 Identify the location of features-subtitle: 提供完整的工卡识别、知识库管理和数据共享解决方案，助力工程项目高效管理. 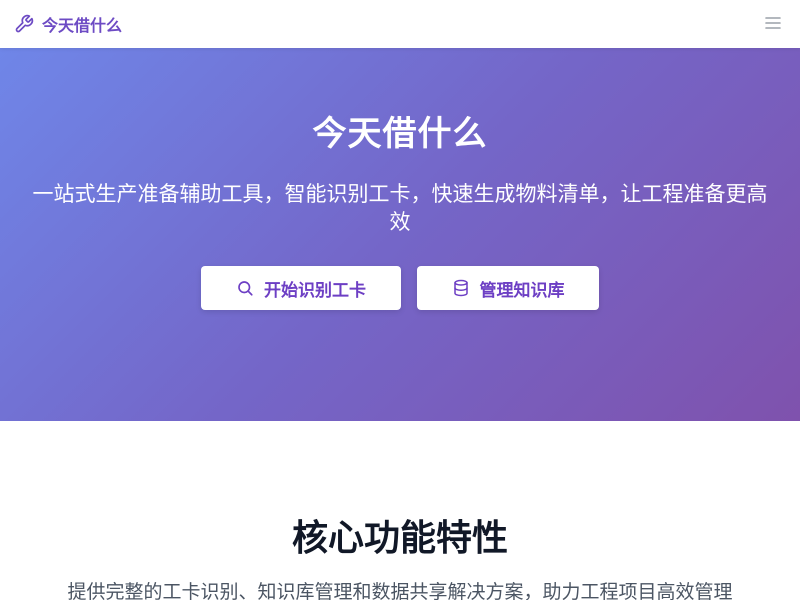
(400, 590).